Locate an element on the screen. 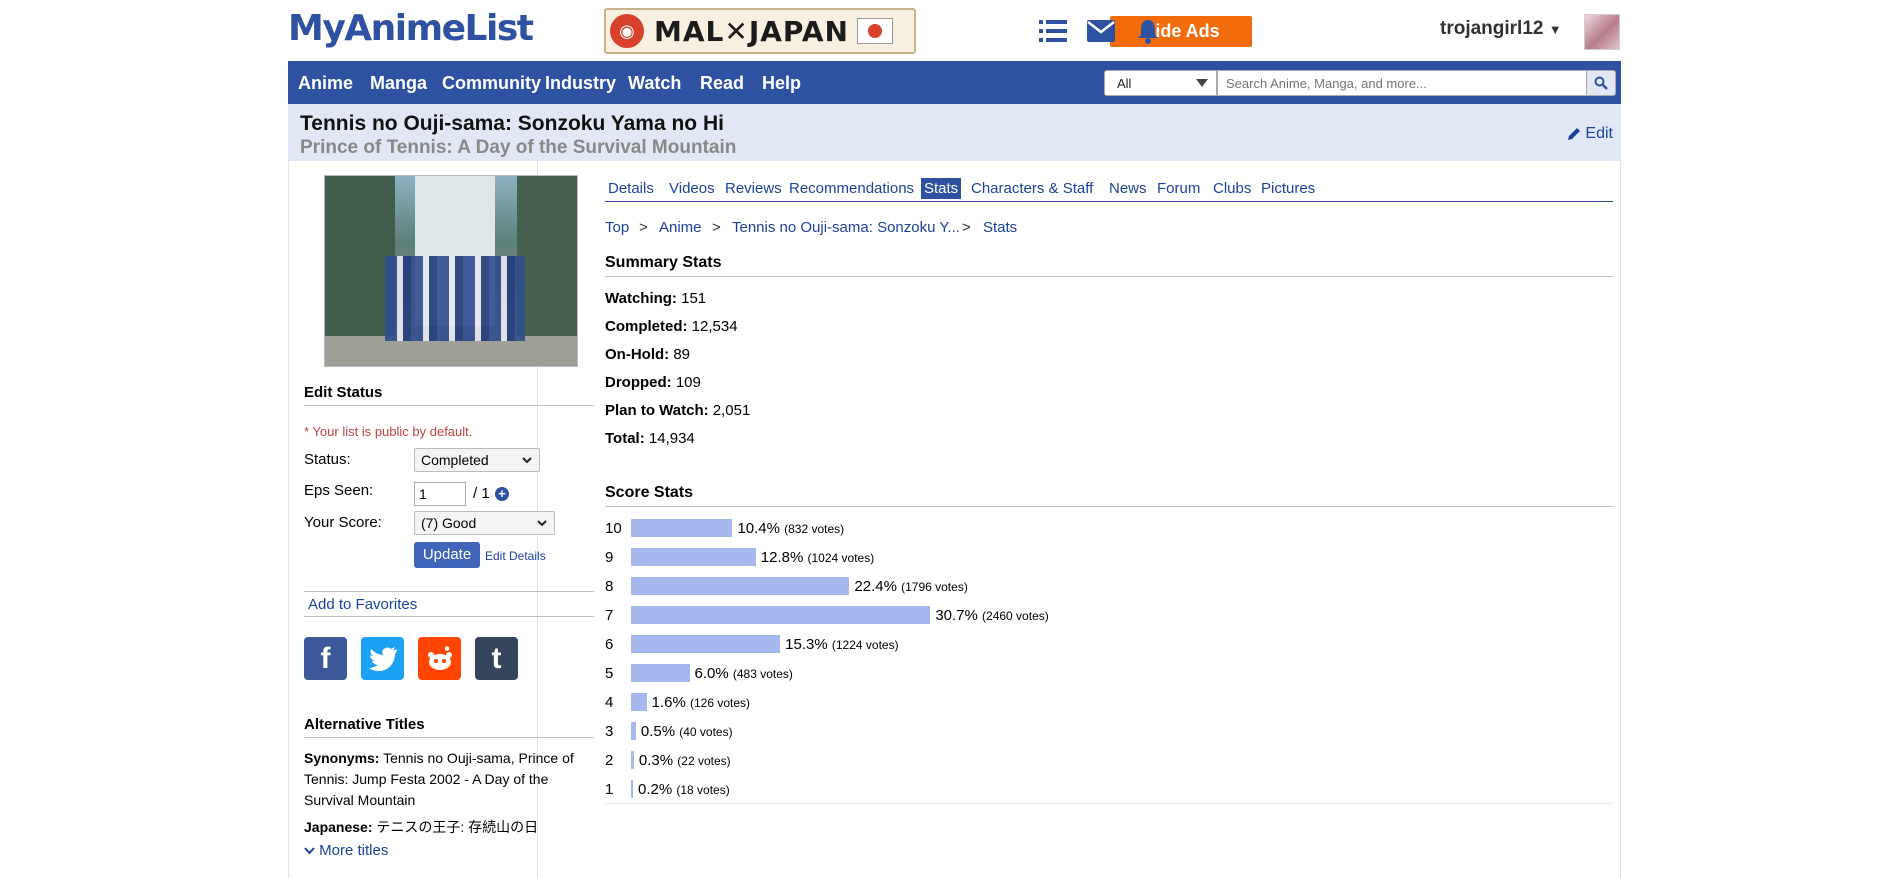  stat-value: 109 is located at coordinates (688, 382).